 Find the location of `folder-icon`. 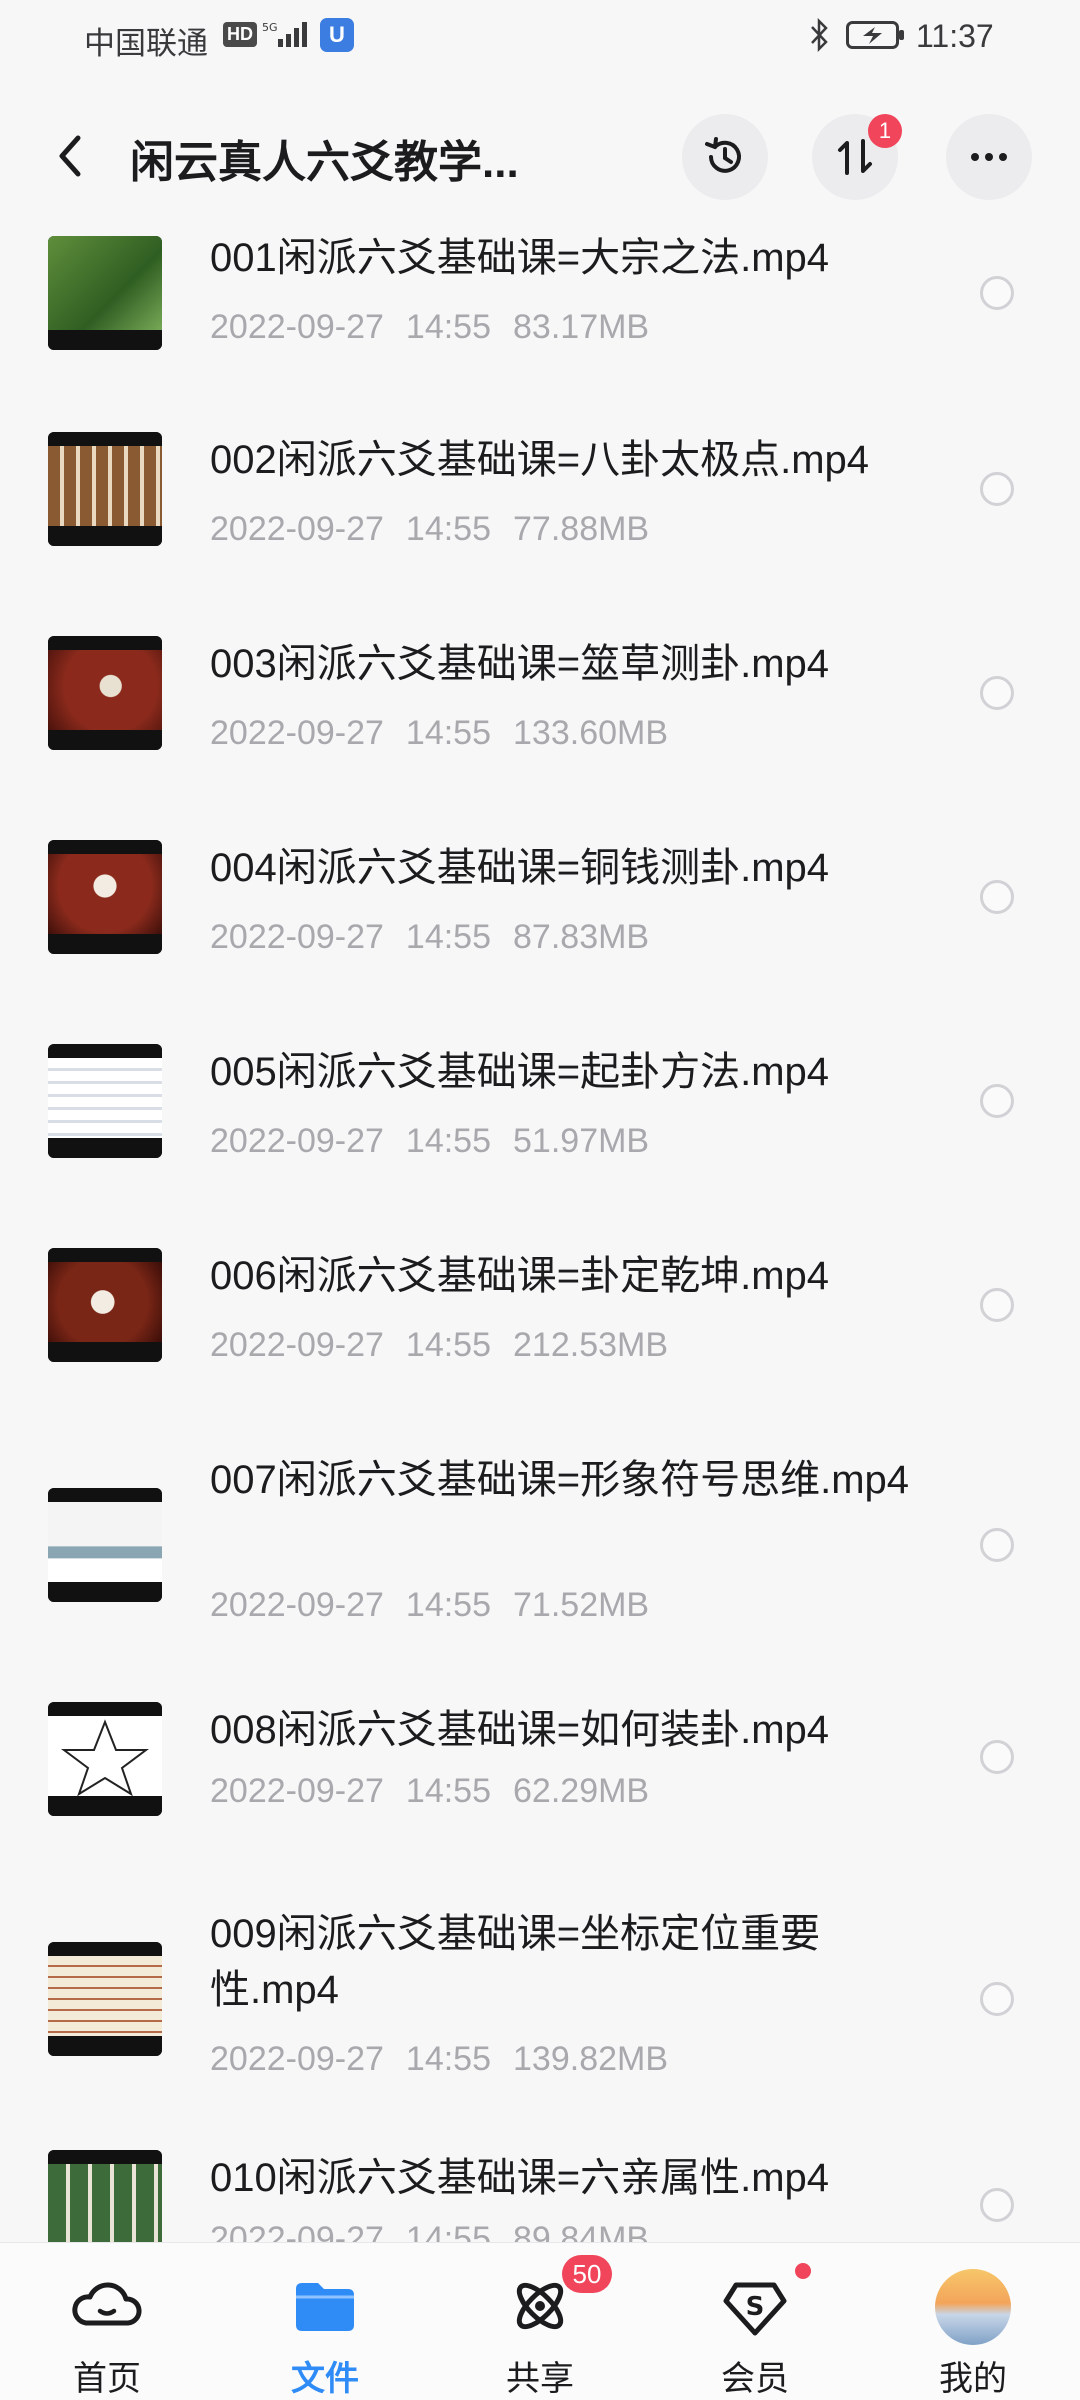

folder-icon is located at coordinates (325, 2307).